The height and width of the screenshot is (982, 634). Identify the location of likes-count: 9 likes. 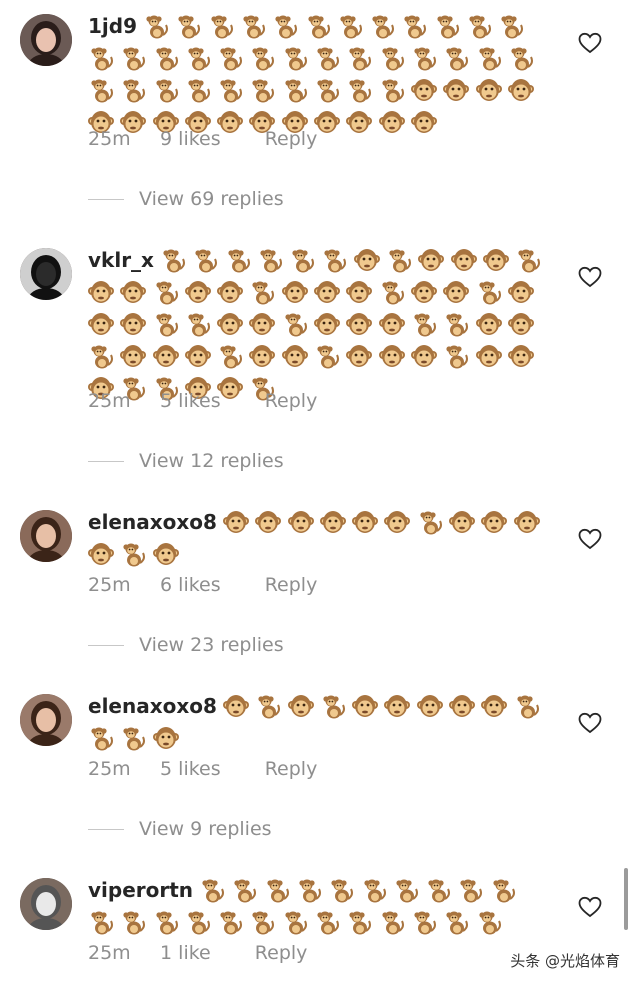
(190, 139).